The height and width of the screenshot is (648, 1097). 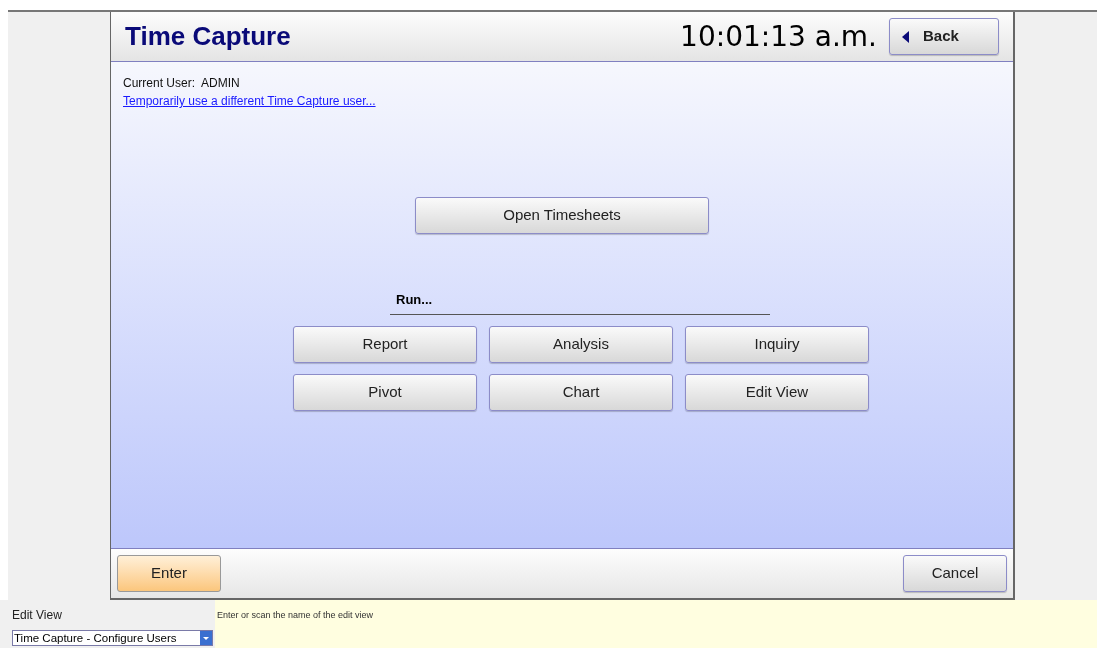 What do you see at coordinates (955, 573) in the screenshot?
I see `cancel-button: Cancel` at bounding box center [955, 573].